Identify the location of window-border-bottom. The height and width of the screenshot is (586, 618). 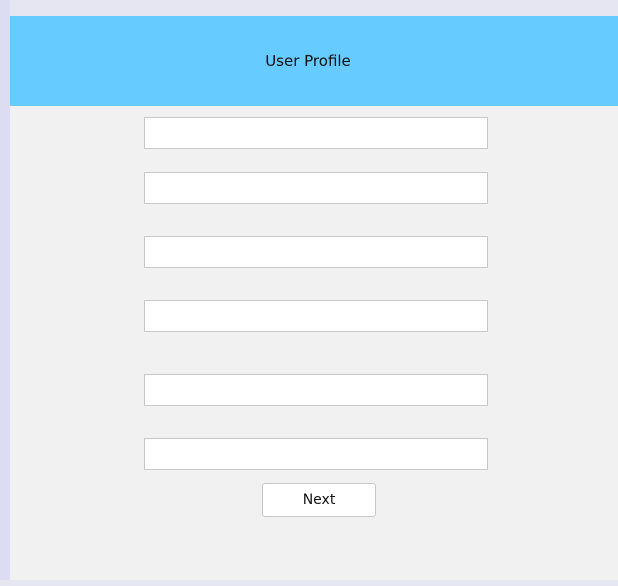
(309, 583).